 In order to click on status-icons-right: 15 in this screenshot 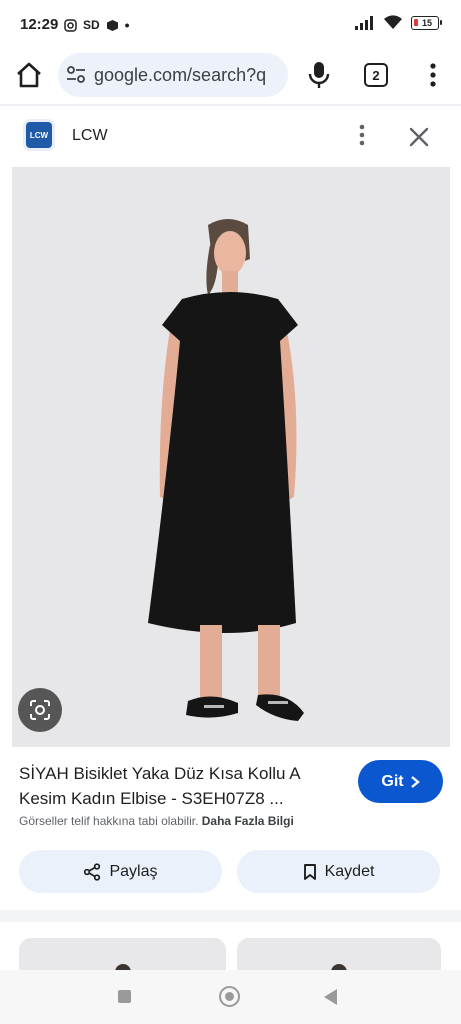, I will do `click(398, 22)`.